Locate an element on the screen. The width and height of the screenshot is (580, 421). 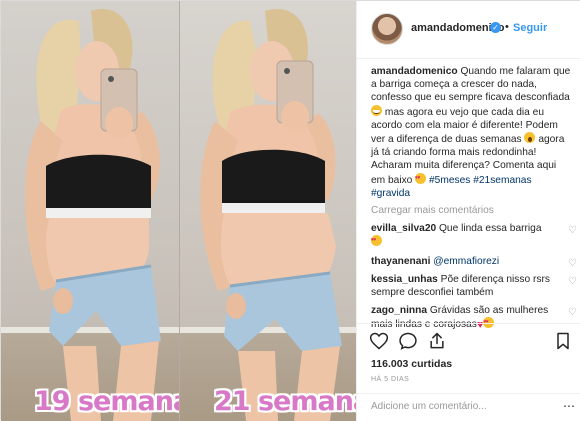
post-actions-bar is located at coordinates (468, 339).